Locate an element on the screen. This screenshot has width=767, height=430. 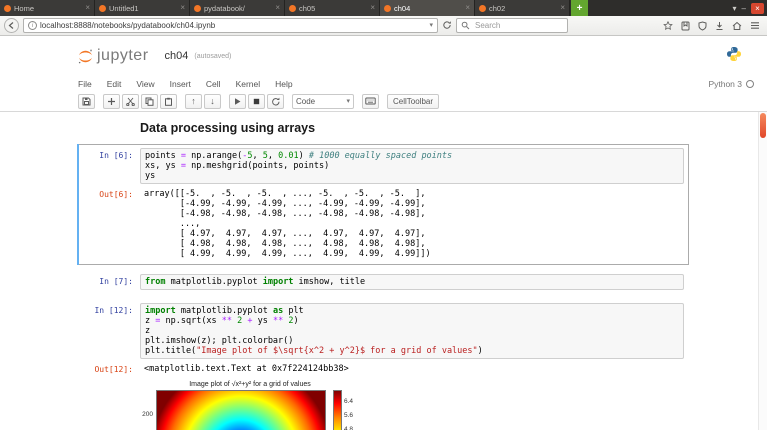
copy-cell-button is located at coordinates (149, 101).